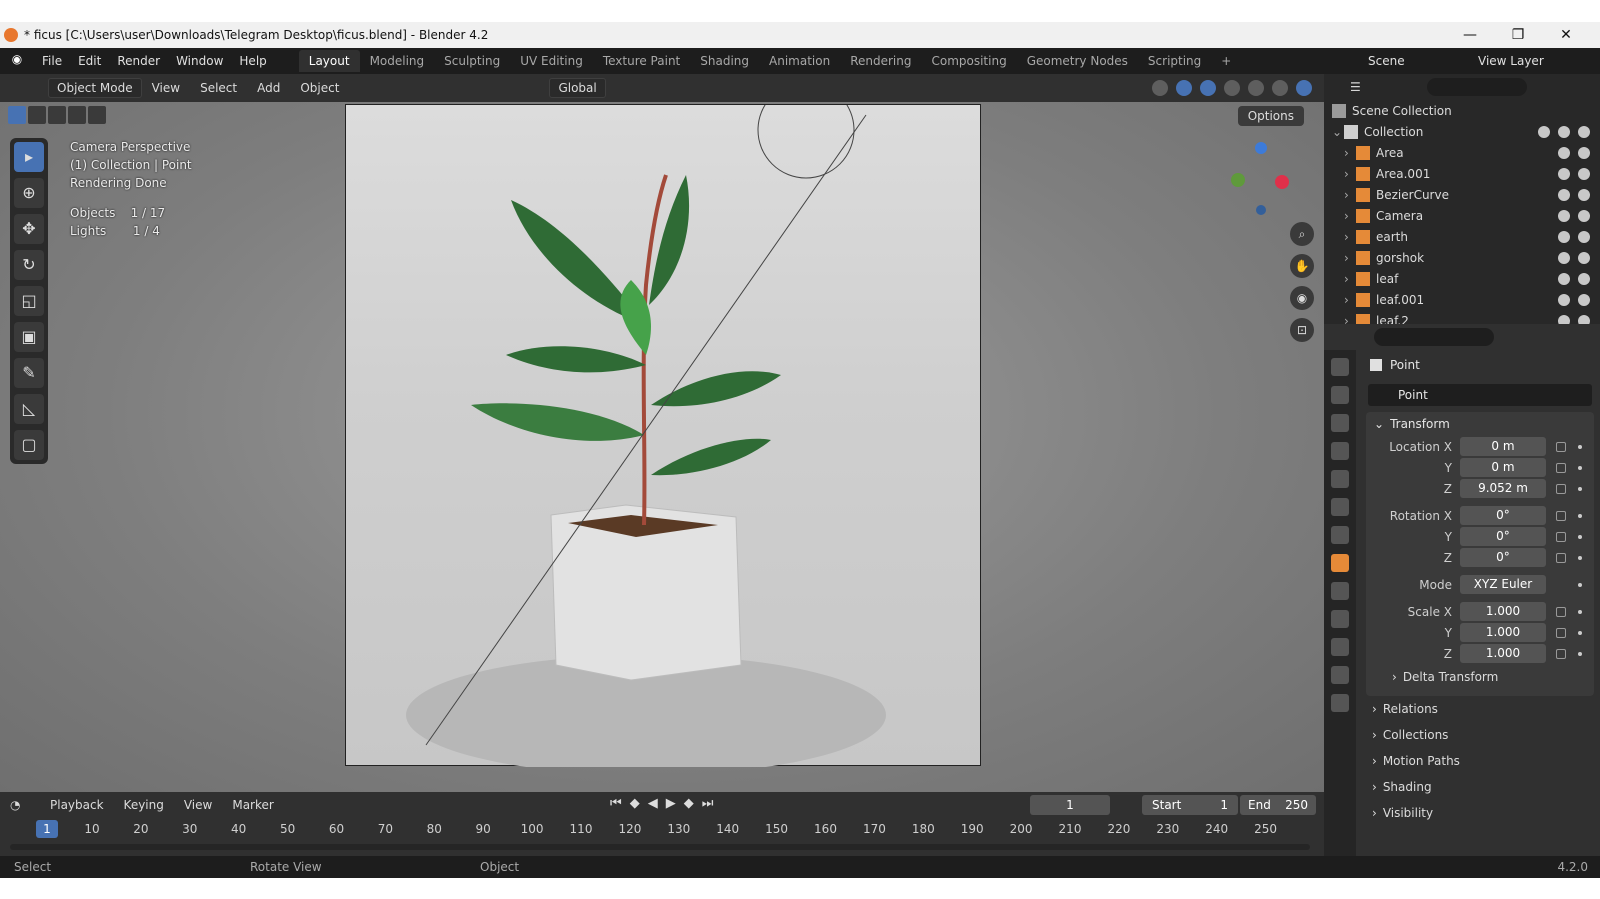  Describe the element at coordinates (199, 61) in the screenshot. I see `menu-window: Window` at that location.